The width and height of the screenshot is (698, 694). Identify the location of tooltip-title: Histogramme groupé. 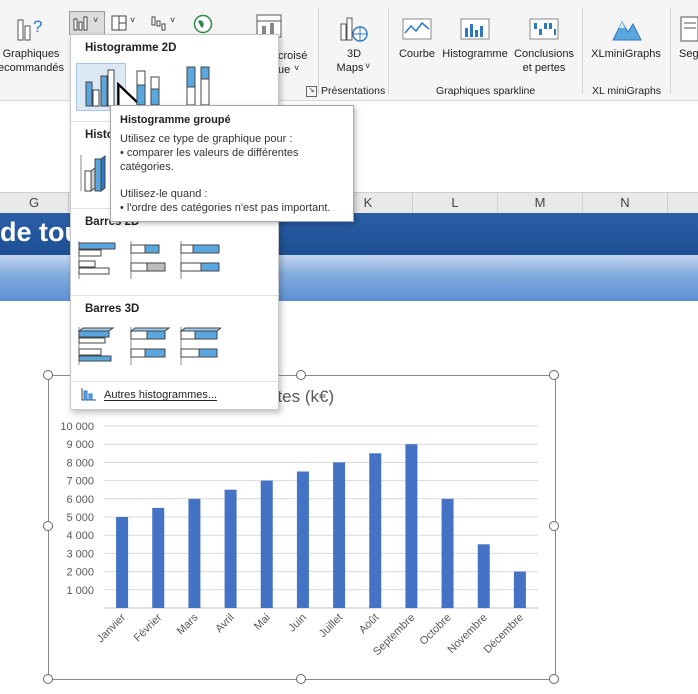
(175, 120).